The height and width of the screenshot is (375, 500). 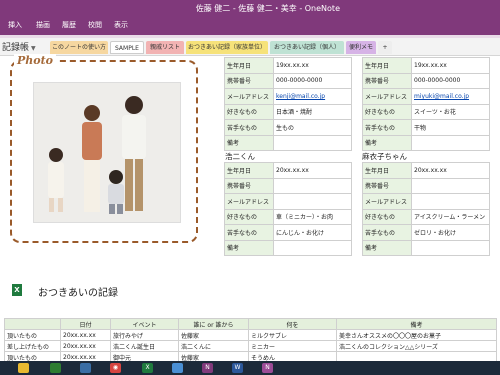 What do you see at coordinates (144, 346) in the screenshot?
I see `table-cell: 浩二くん誕生日` at bounding box center [144, 346].